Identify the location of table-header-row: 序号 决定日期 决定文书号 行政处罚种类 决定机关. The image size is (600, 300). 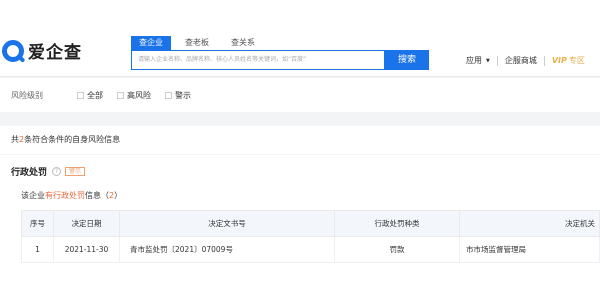
(310, 223).